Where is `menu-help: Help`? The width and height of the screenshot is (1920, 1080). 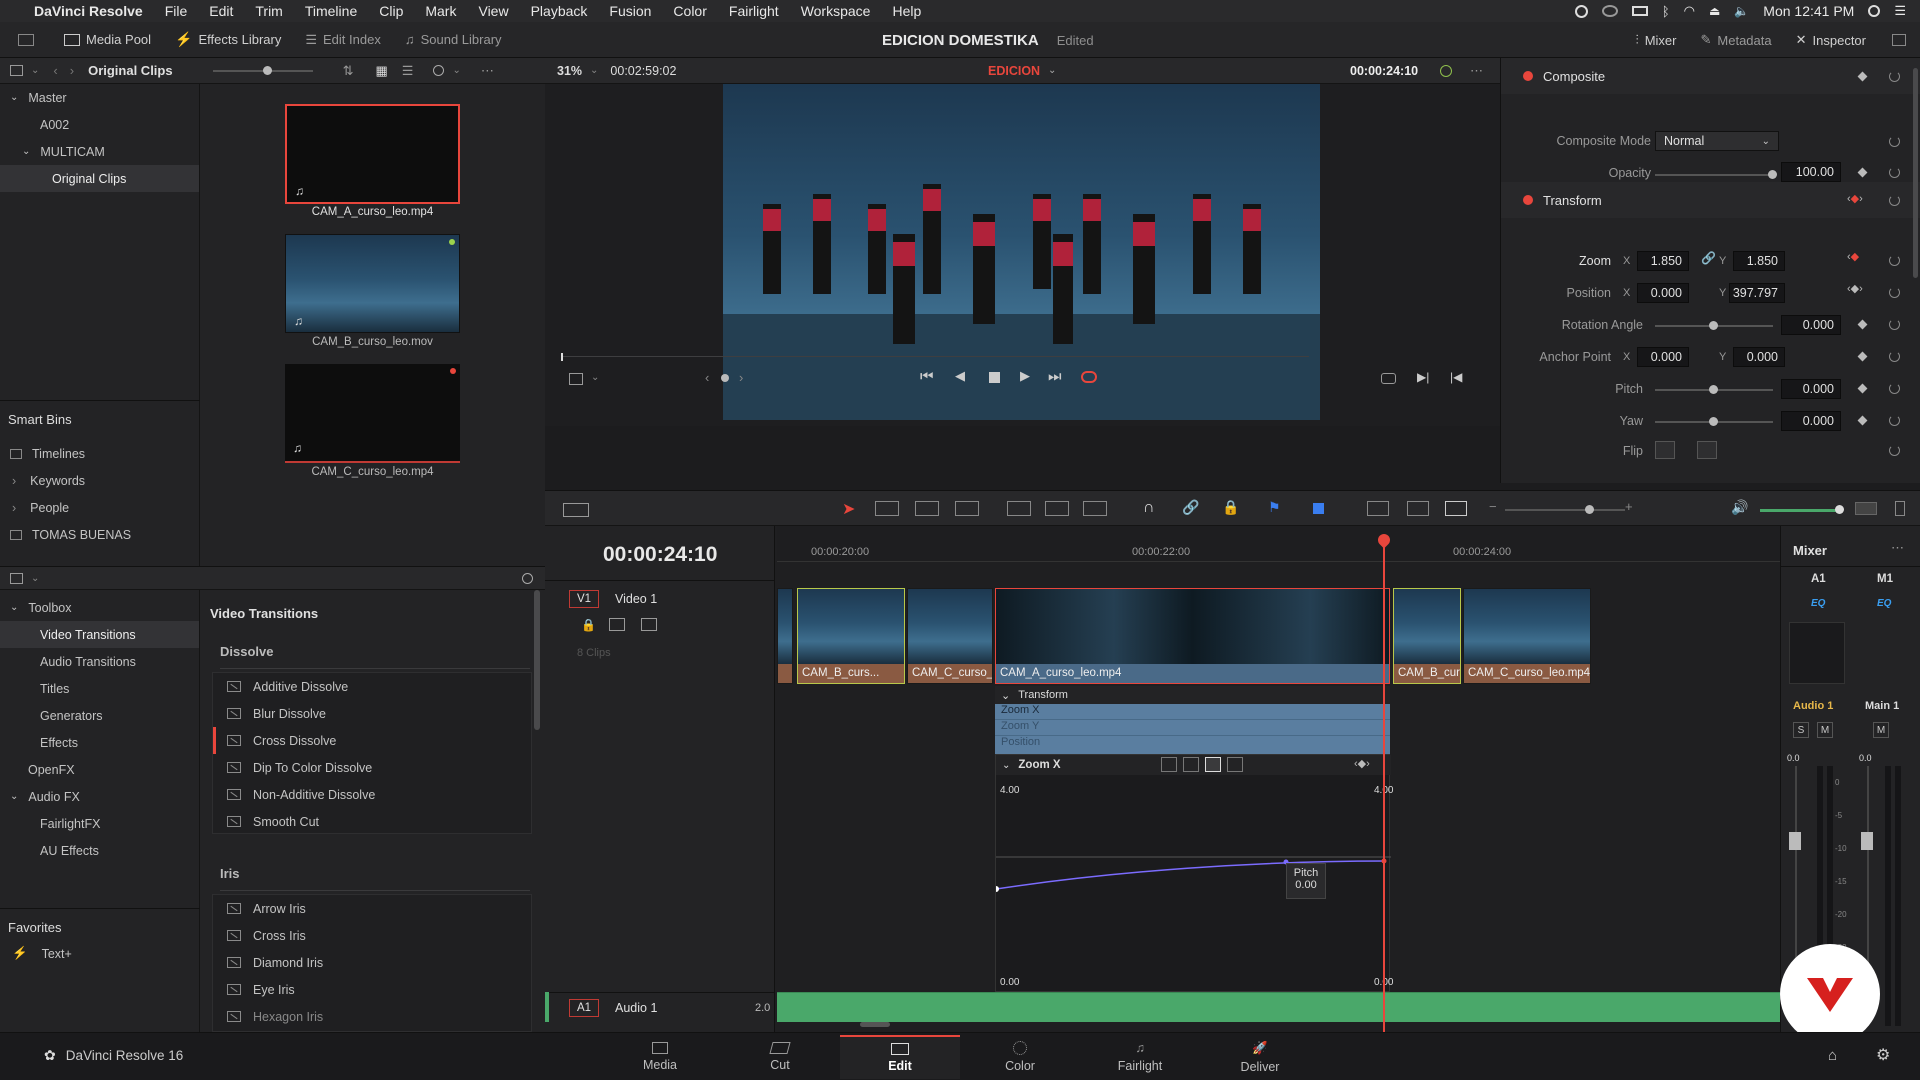
menu-help: Help is located at coordinates (906, 11).